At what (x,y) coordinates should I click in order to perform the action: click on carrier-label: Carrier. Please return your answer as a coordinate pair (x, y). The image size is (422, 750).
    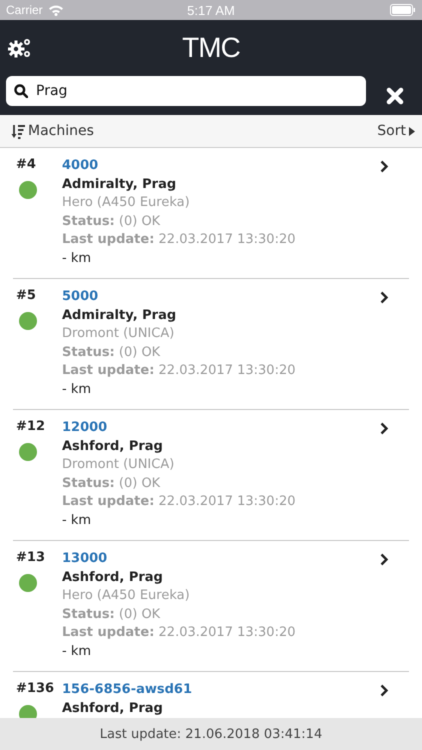
    Looking at the image, I should click on (24, 10).